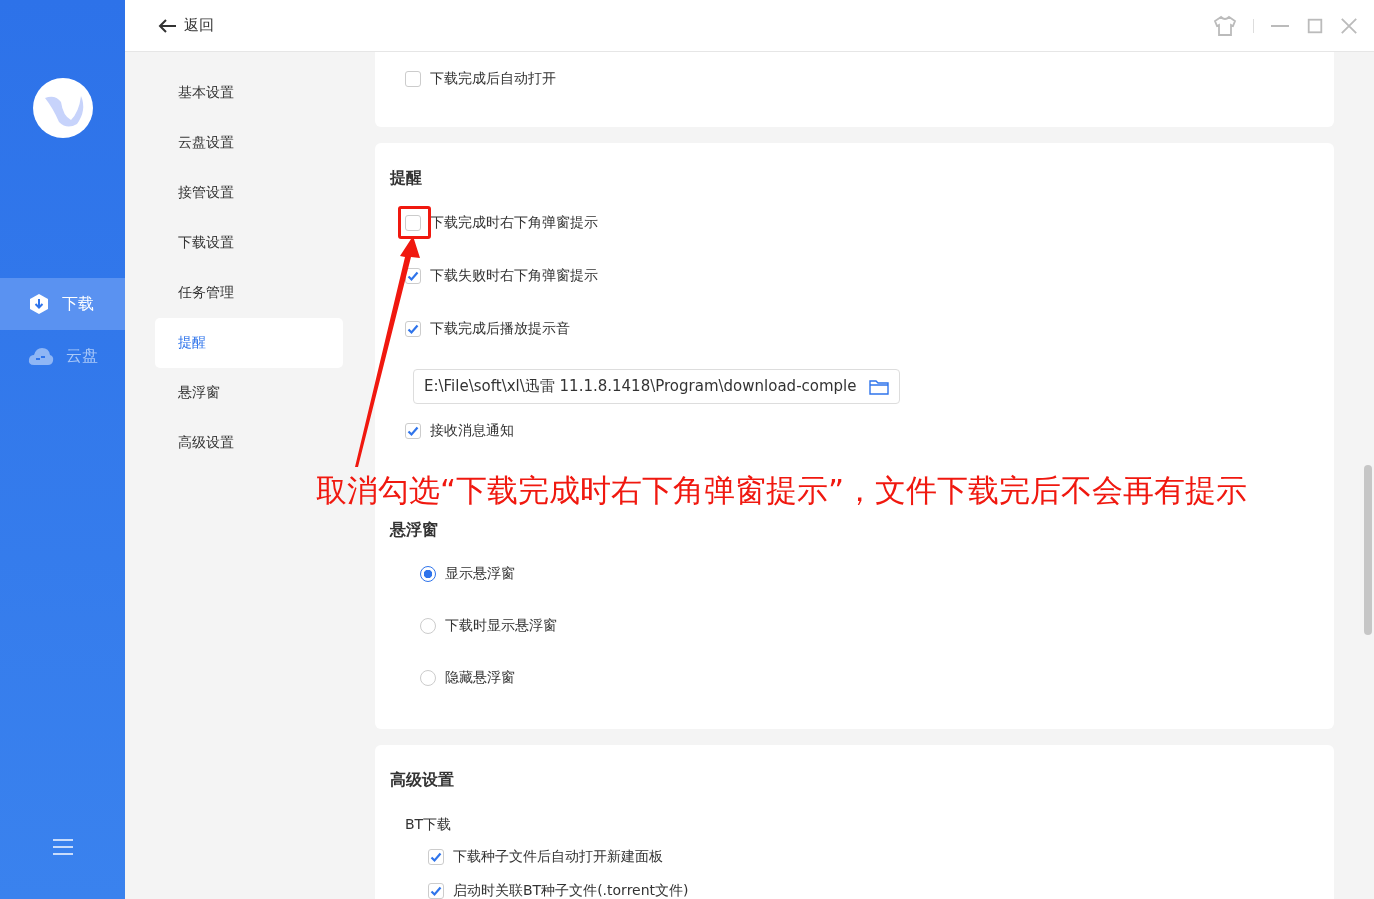  Describe the element at coordinates (249, 143) in the screenshot. I see `settings-nav-item: 云盘设置` at that location.